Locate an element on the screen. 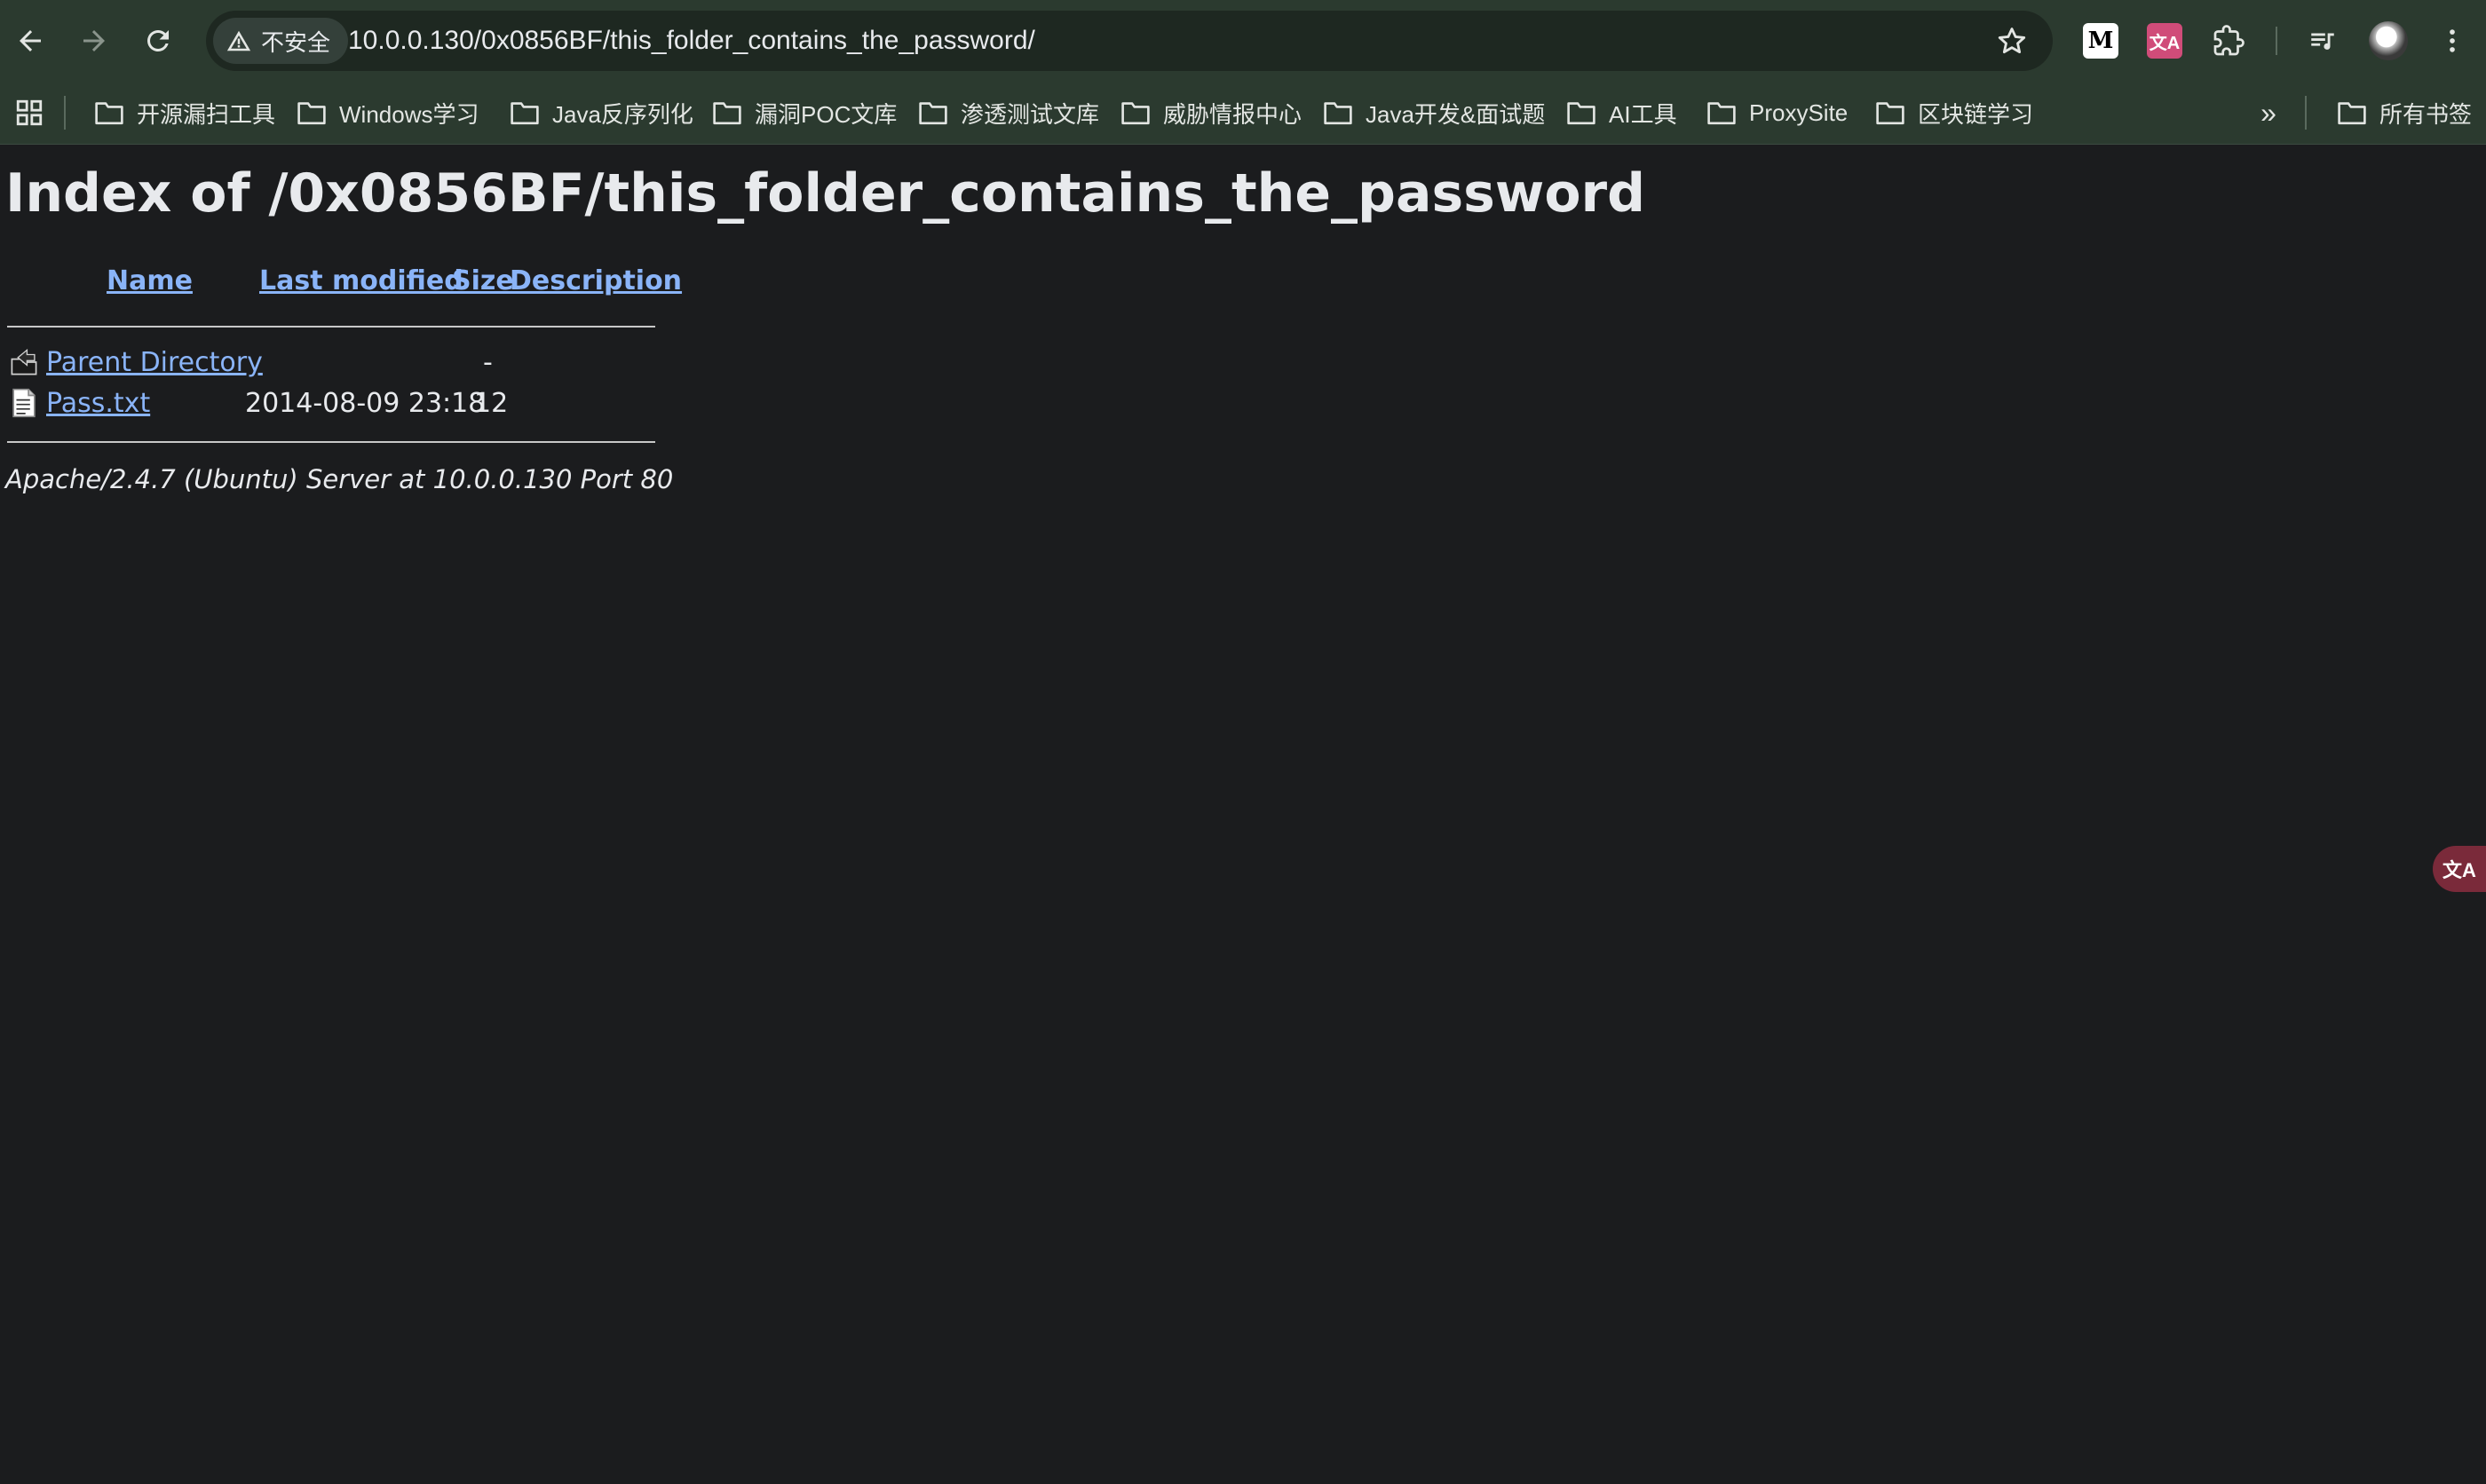 This screenshot has width=2486, height=1484. media-control-icon is located at coordinates (2322, 42).